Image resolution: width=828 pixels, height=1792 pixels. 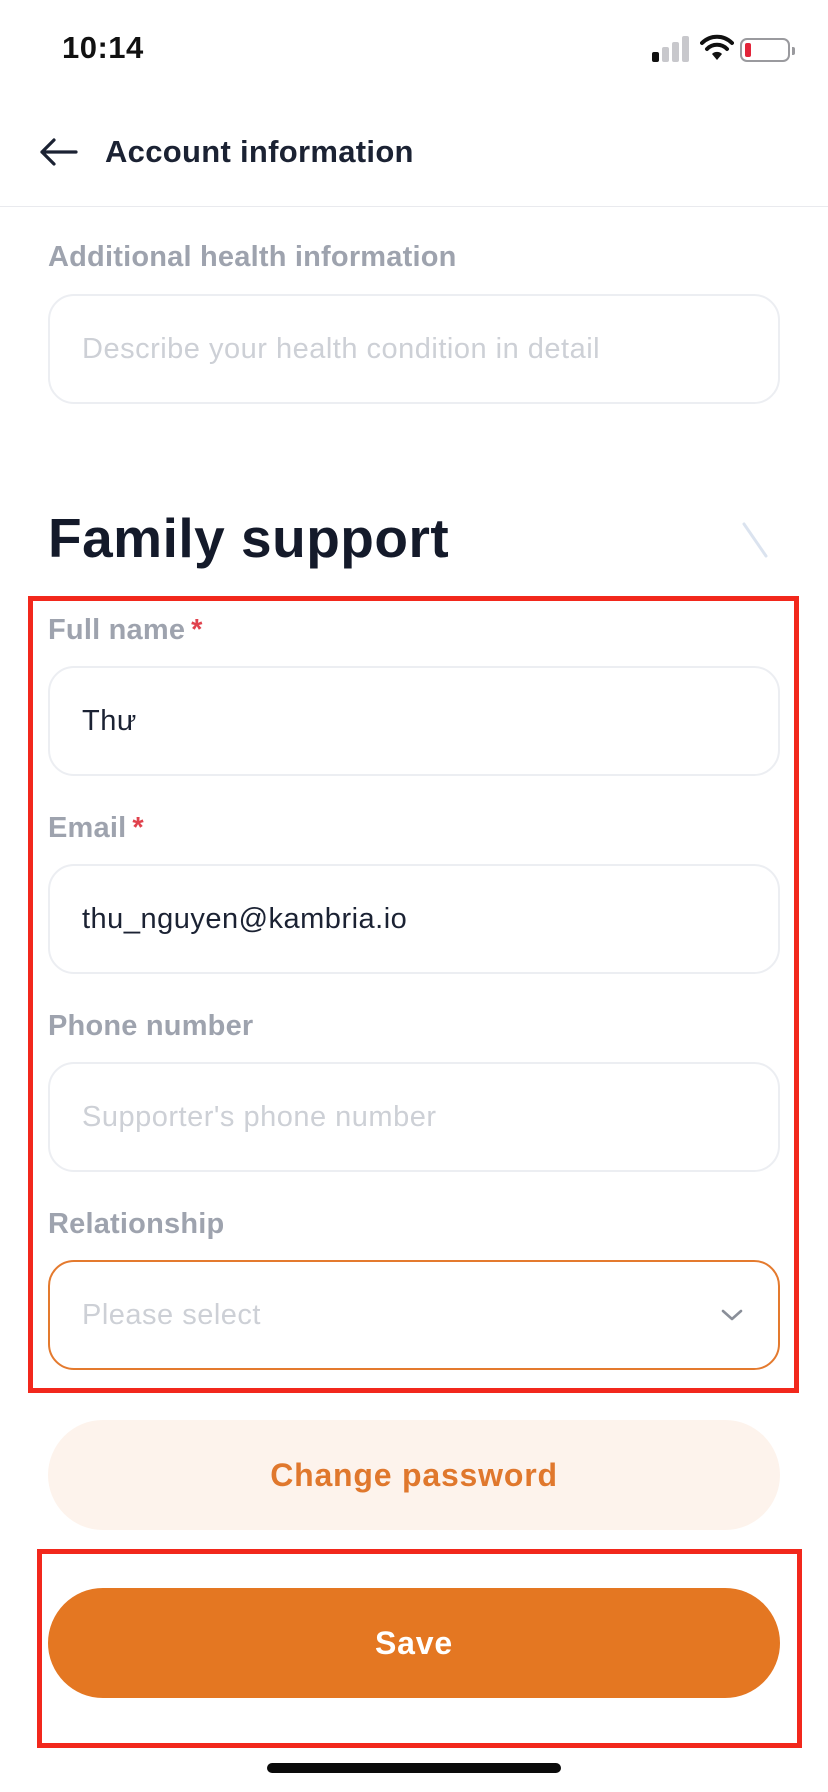 What do you see at coordinates (414, 1643) in the screenshot?
I see `save-button: Save` at bounding box center [414, 1643].